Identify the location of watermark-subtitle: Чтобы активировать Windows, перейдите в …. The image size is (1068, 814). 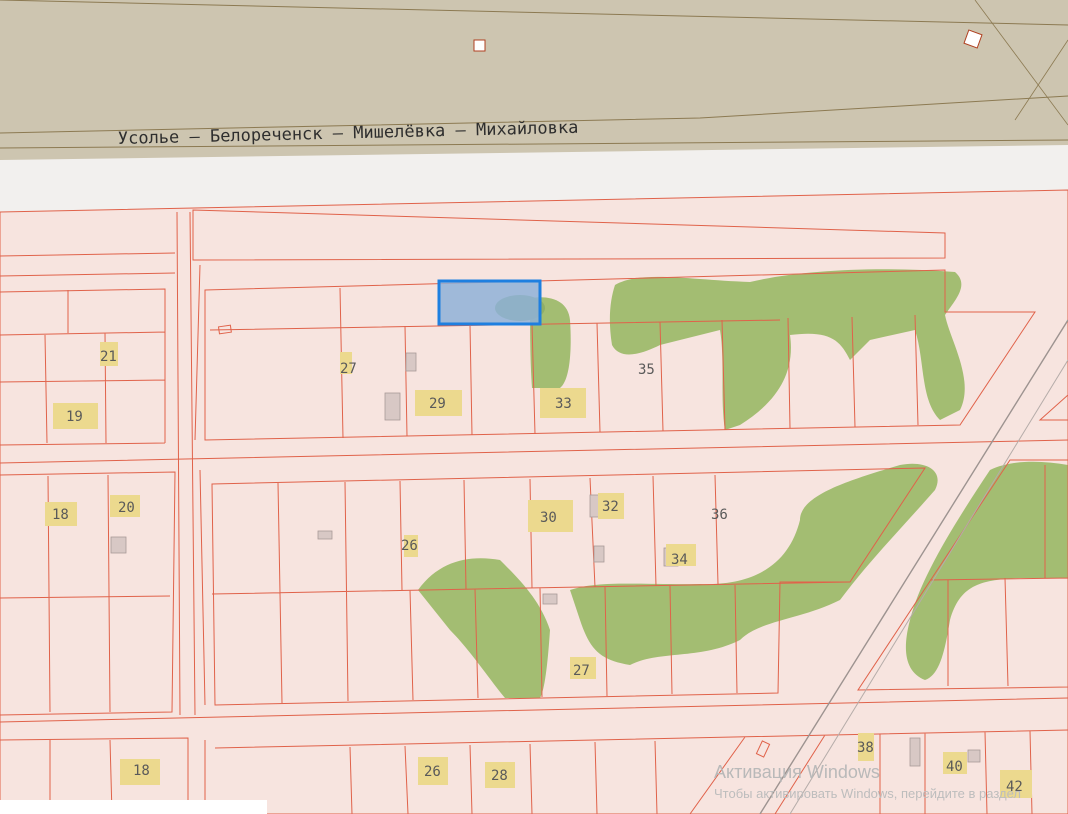
(867, 793).